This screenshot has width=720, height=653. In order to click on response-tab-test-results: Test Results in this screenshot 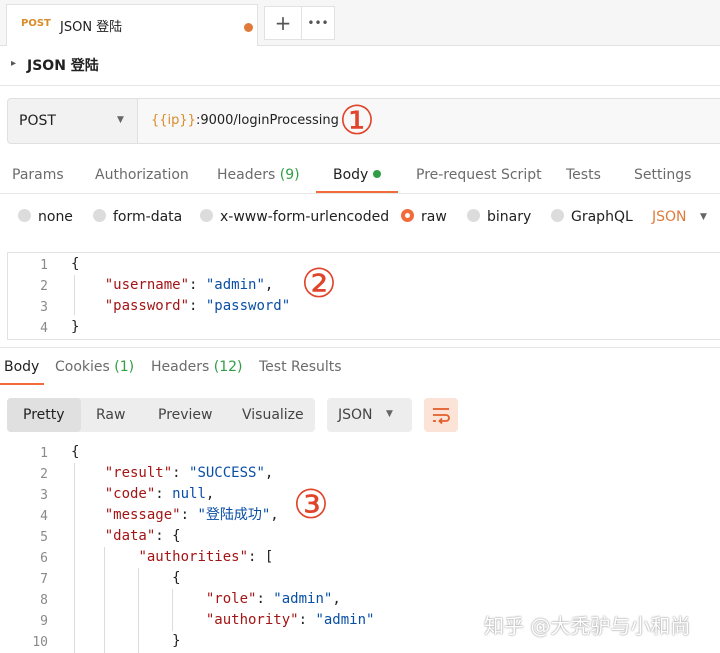, I will do `click(300, 367)`.